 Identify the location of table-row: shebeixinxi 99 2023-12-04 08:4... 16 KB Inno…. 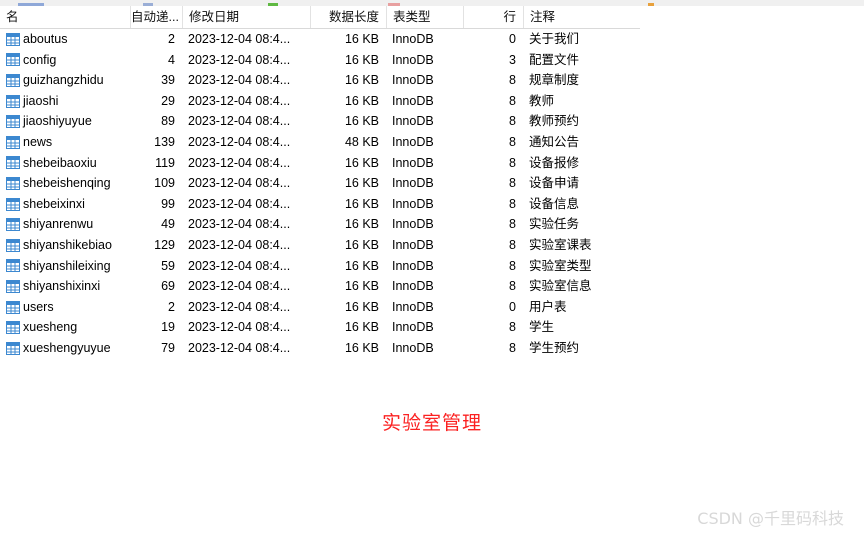
(320, 204).